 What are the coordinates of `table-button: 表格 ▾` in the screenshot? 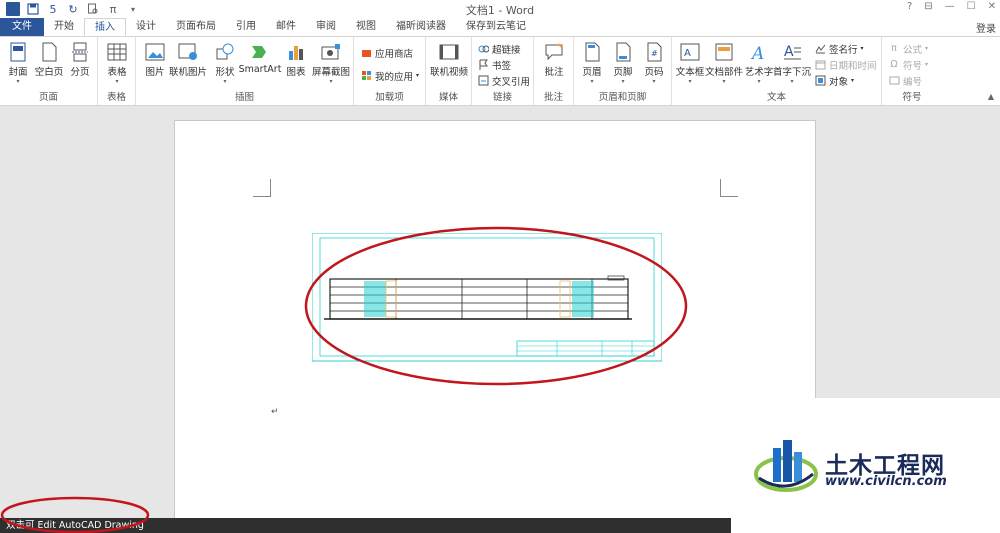 It's located at (117, 63).